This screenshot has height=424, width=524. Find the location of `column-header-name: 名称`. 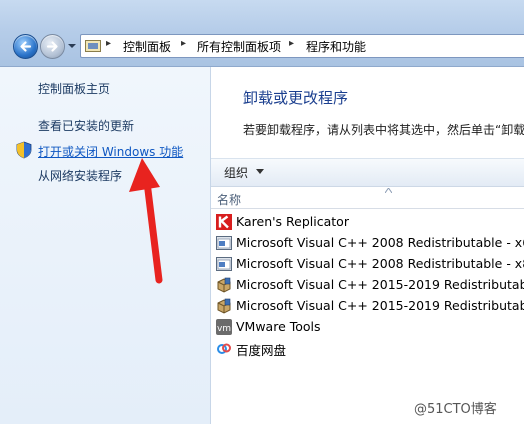

column-header-name: 名称 is located at coordinates (229, 199).